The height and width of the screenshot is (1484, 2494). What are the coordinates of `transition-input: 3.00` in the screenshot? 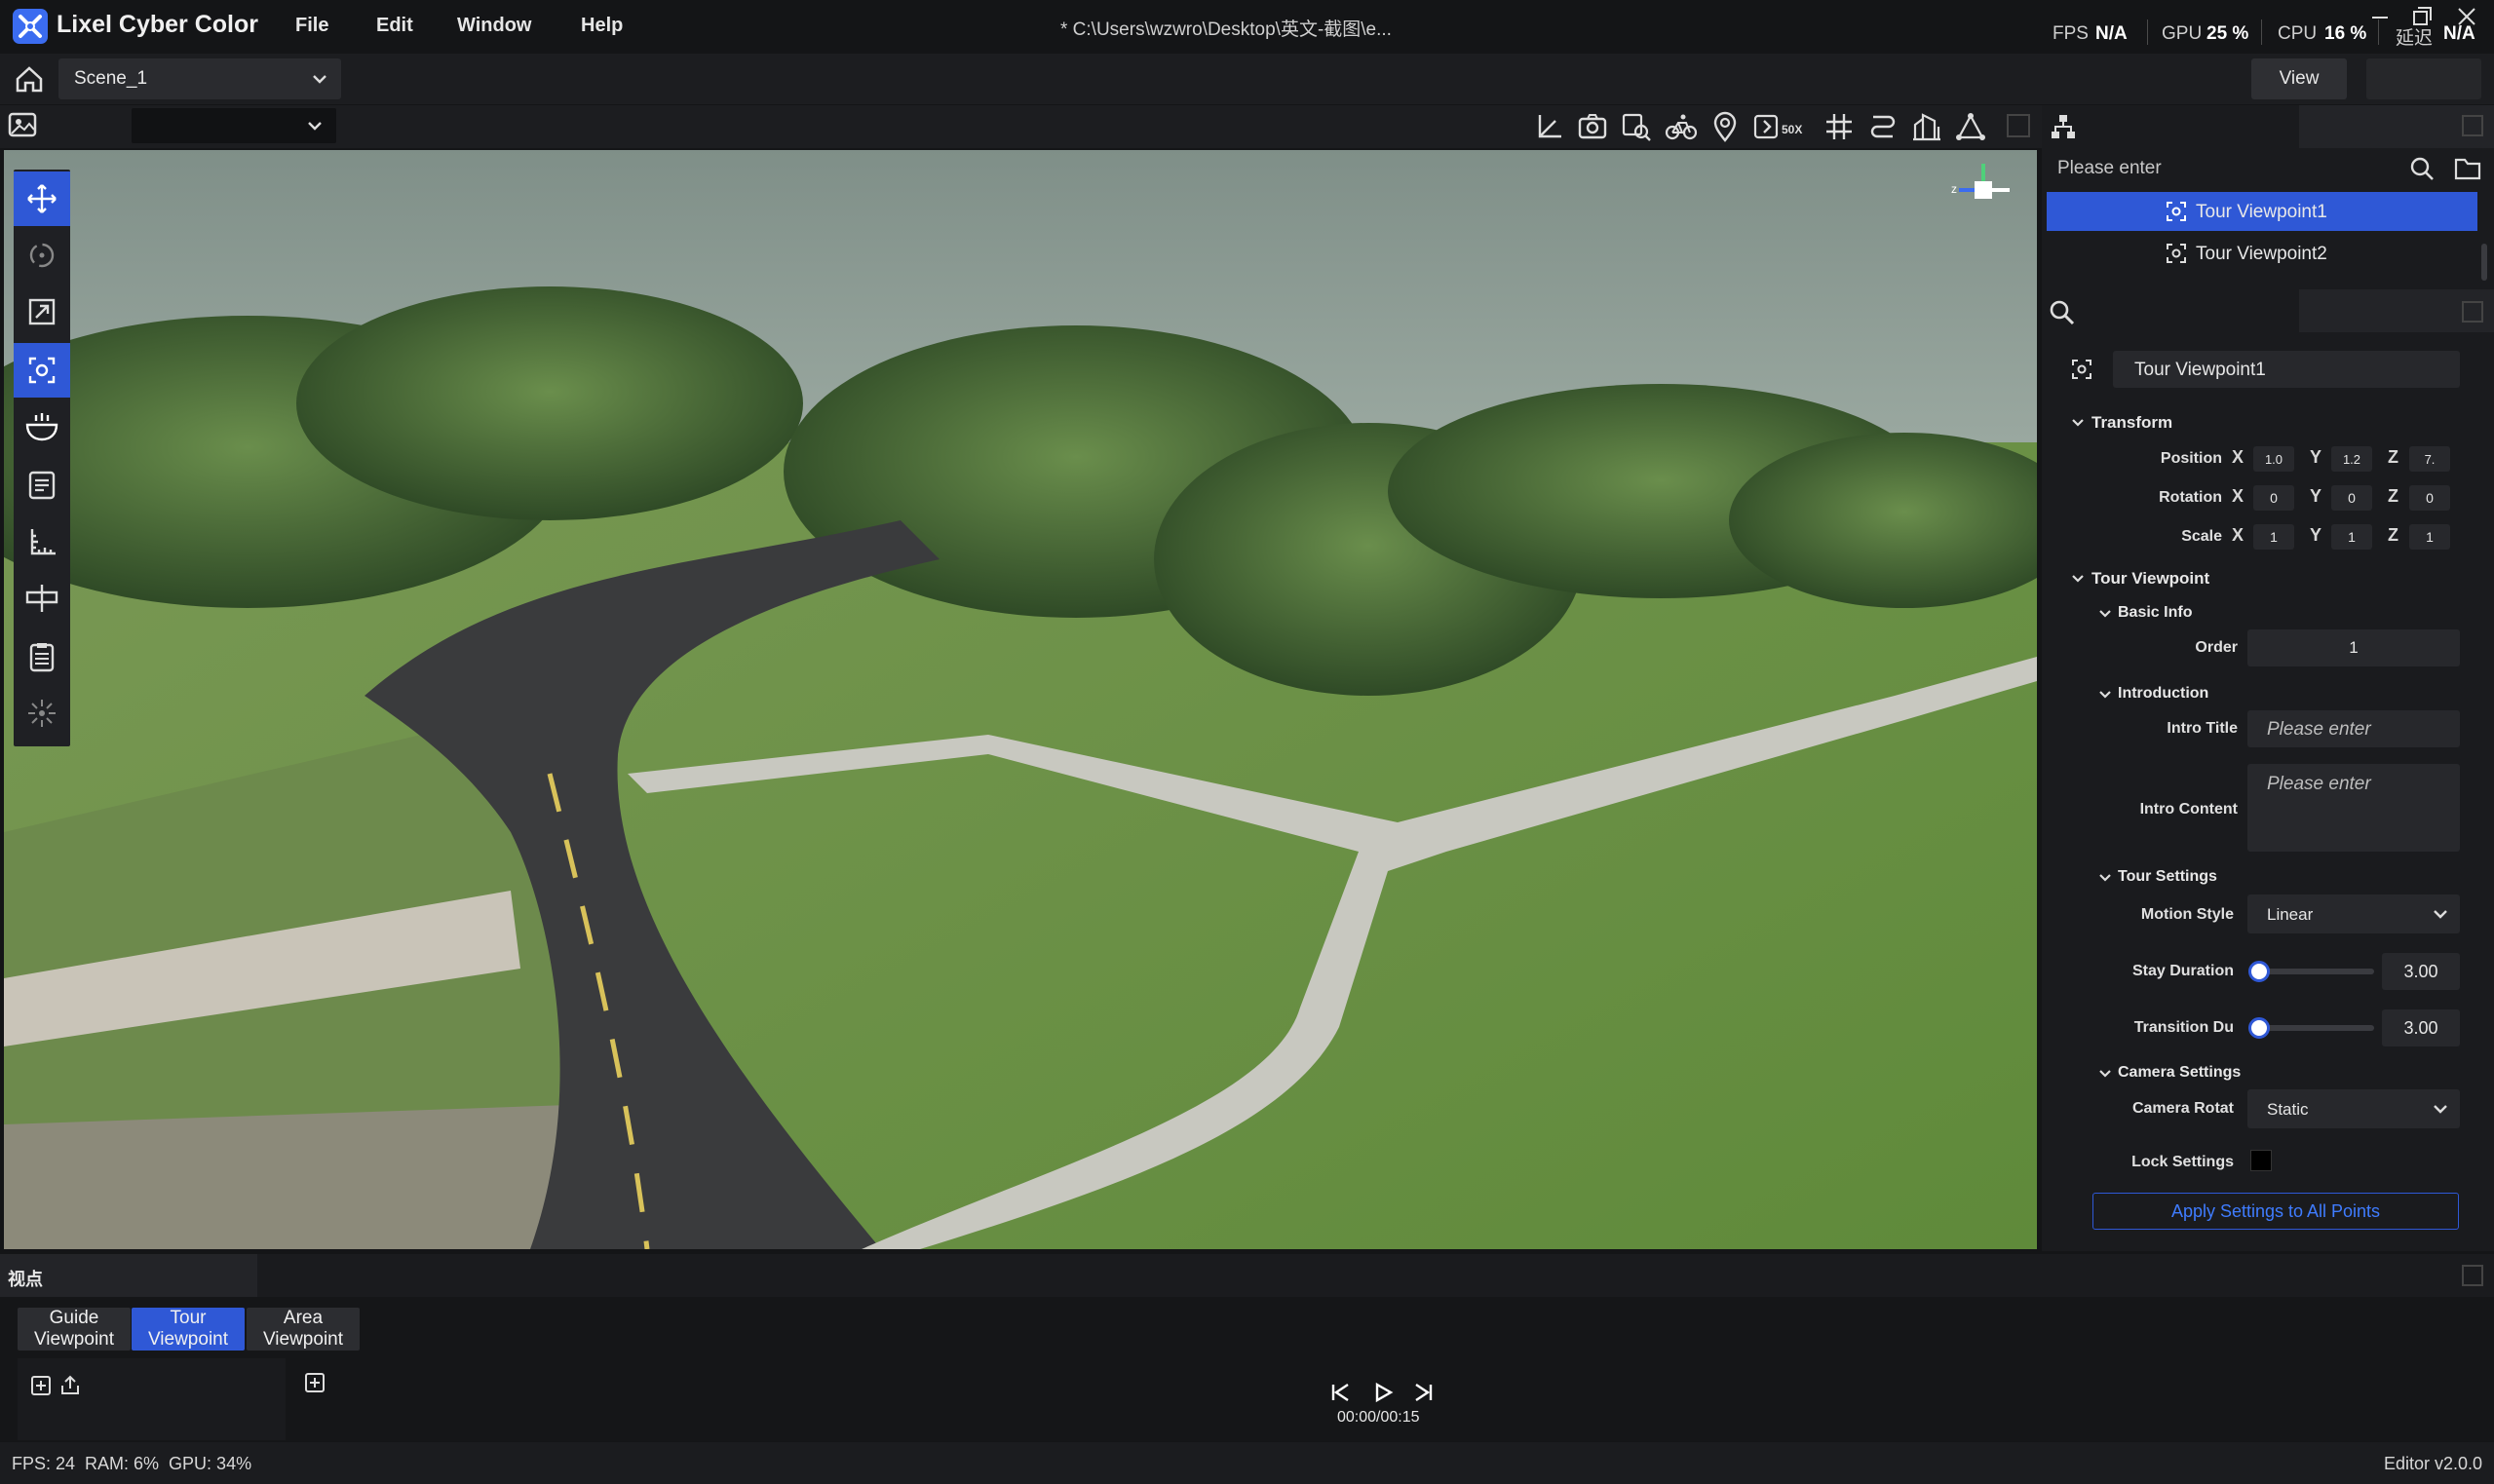 It's located at (2421, 1027).